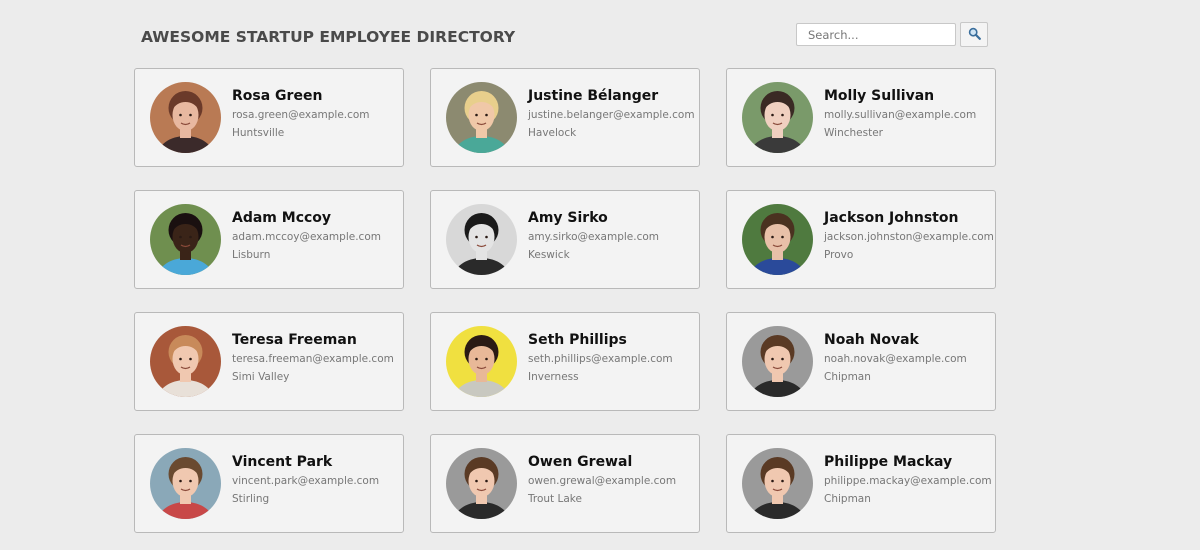 The height and width of the screenshot is (550, 1200). Describe the element at coordinates (891, 218) in the screenshot. I see `employee-name: Jackson Johnston` at that location.